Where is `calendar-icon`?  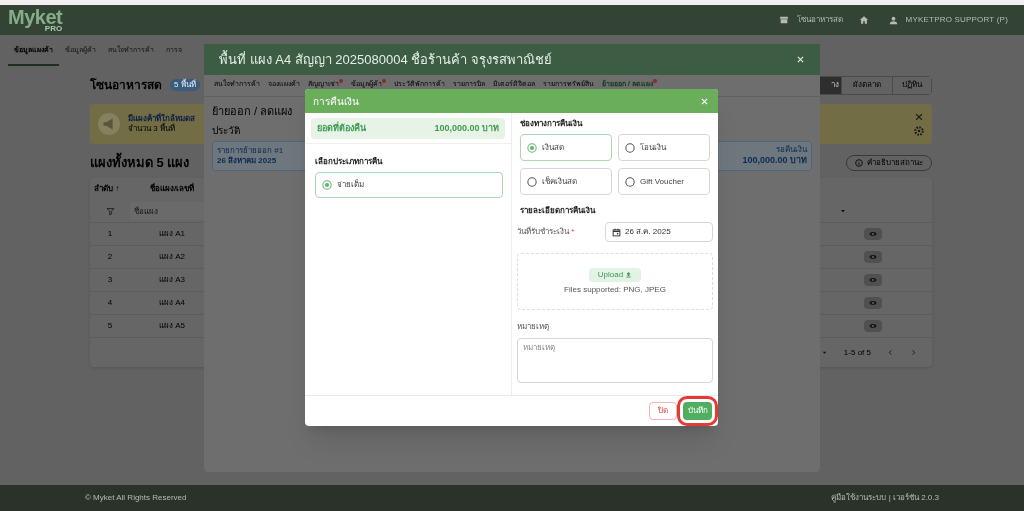 calendar-icon is located at coordinates (616, 232).